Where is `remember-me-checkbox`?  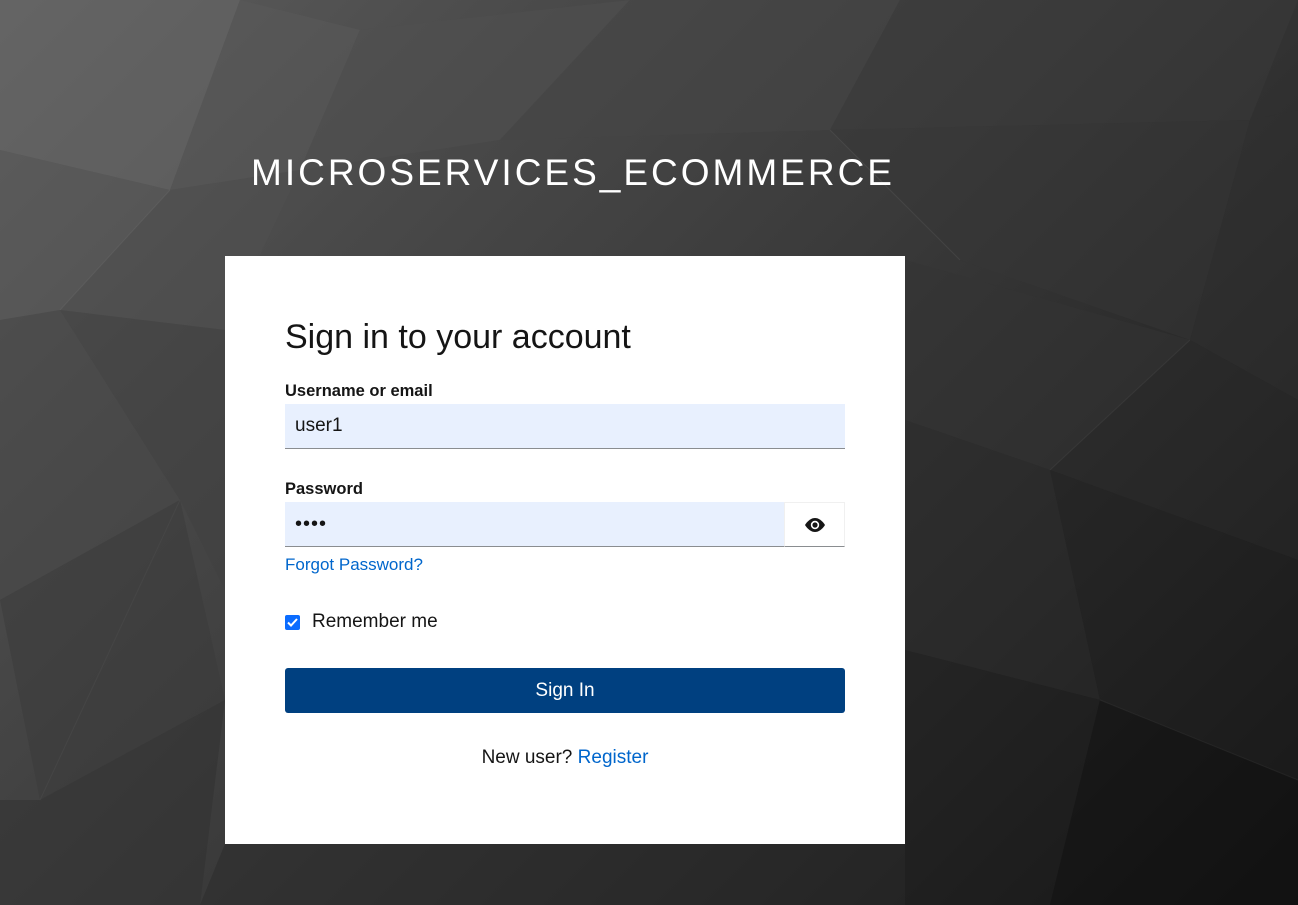 remember-me-checkbox is located at coordinates (292, 622).